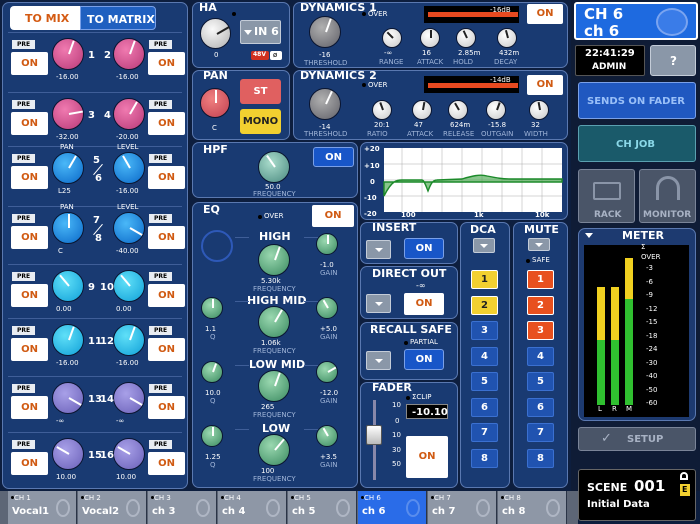  Describe the element at coordinates (325, 32) in the screenshot. I see `dyn1-threshold-knob` at that location.